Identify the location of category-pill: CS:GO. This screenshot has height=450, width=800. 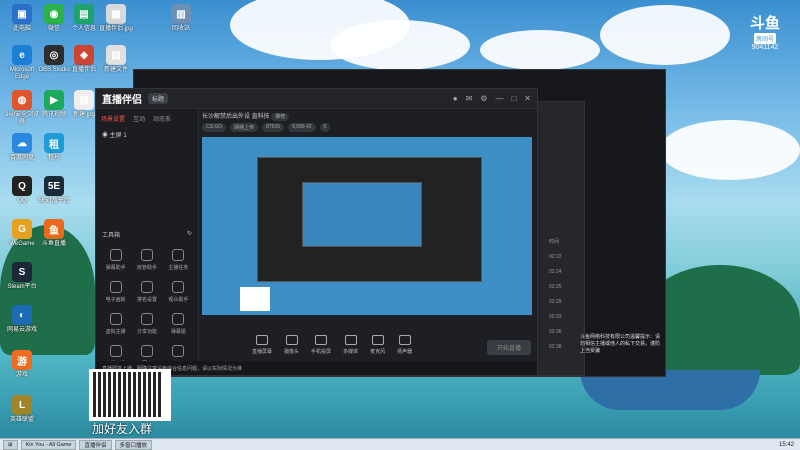
(214, 127).